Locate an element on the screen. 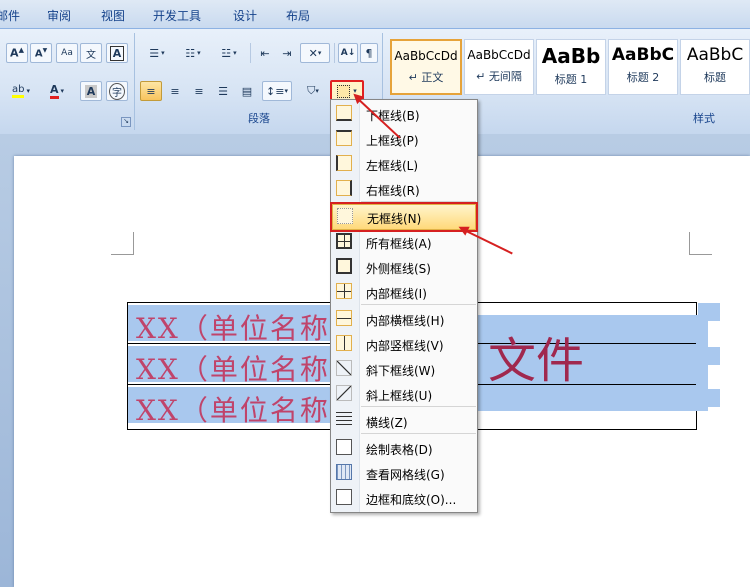 The height and width of the screenshot is (587, 750). character-border-button: A is located at coordinates (117, 53).